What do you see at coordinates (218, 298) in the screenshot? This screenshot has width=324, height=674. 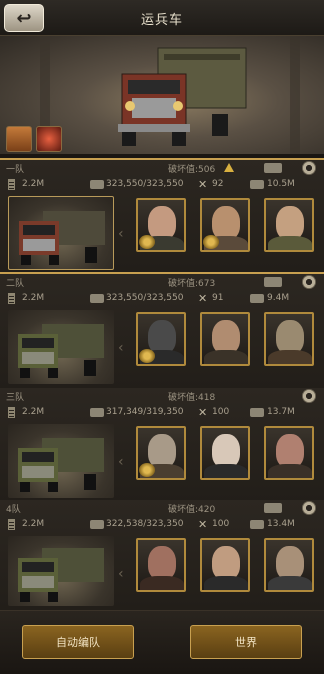 I see `attack-value: 91` at bounding box center [218, 298].